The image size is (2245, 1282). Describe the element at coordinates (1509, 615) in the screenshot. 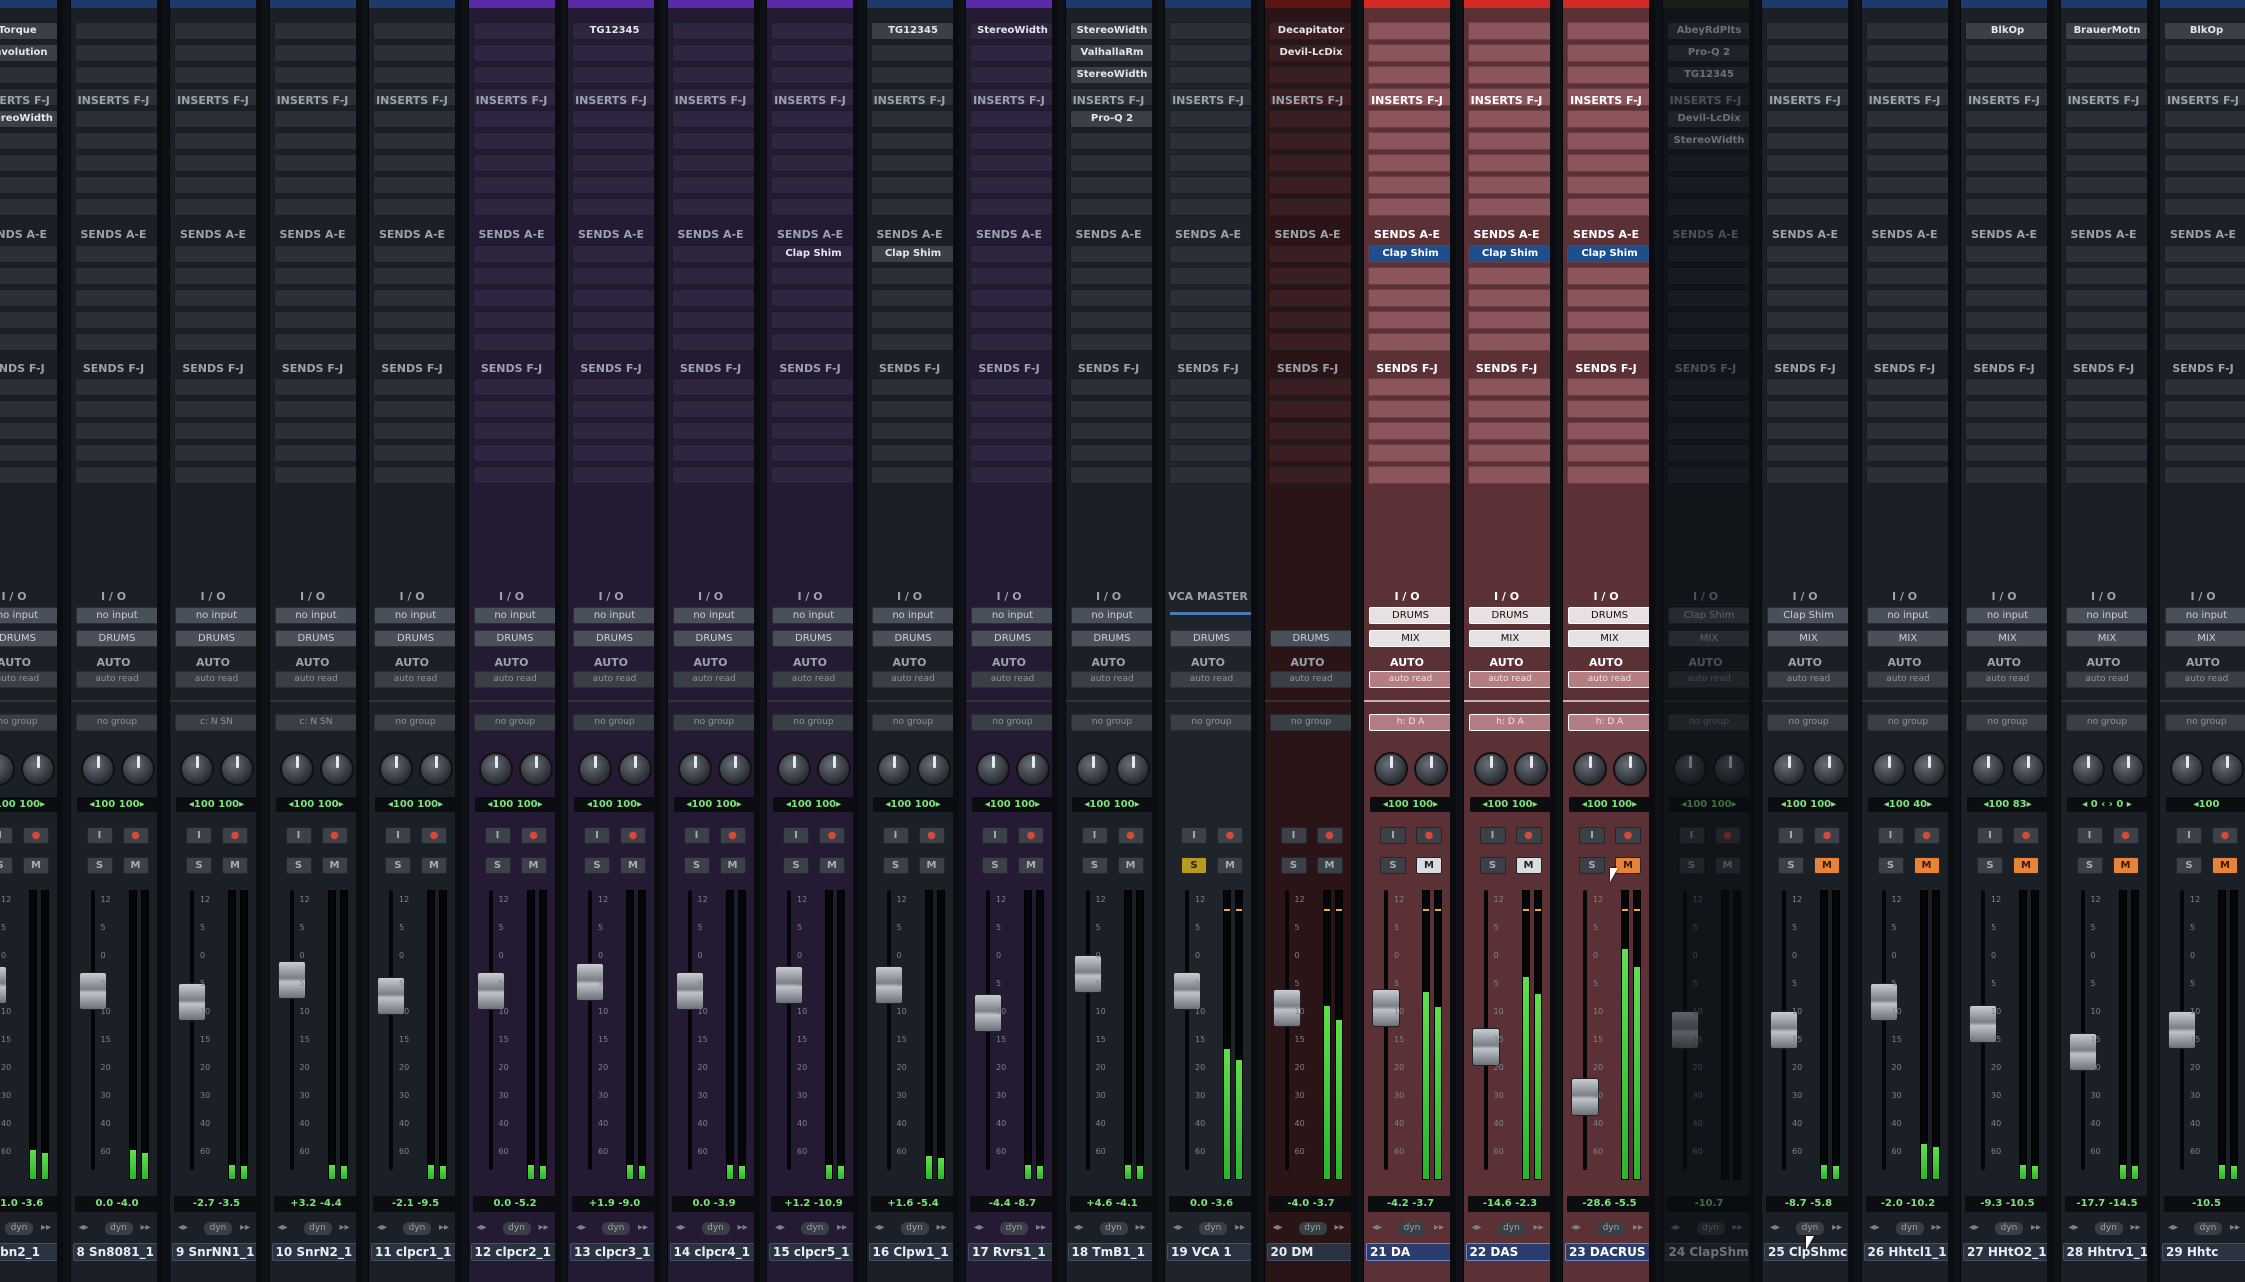

I see `input-selector: DRUMS` at that location.